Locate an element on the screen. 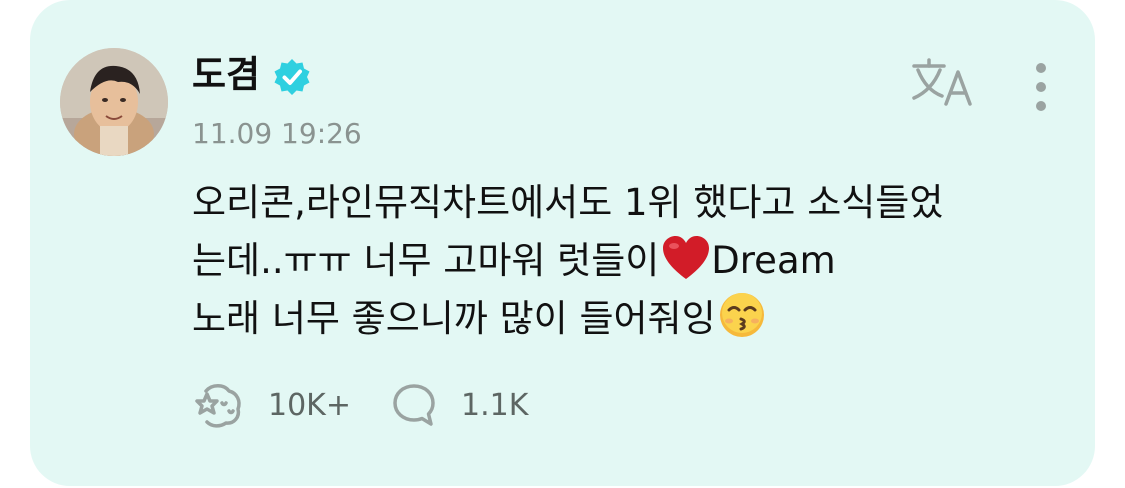 The width and height of the screenshot is (1125, 488). comment-icon is located at coordinates (414, 405).